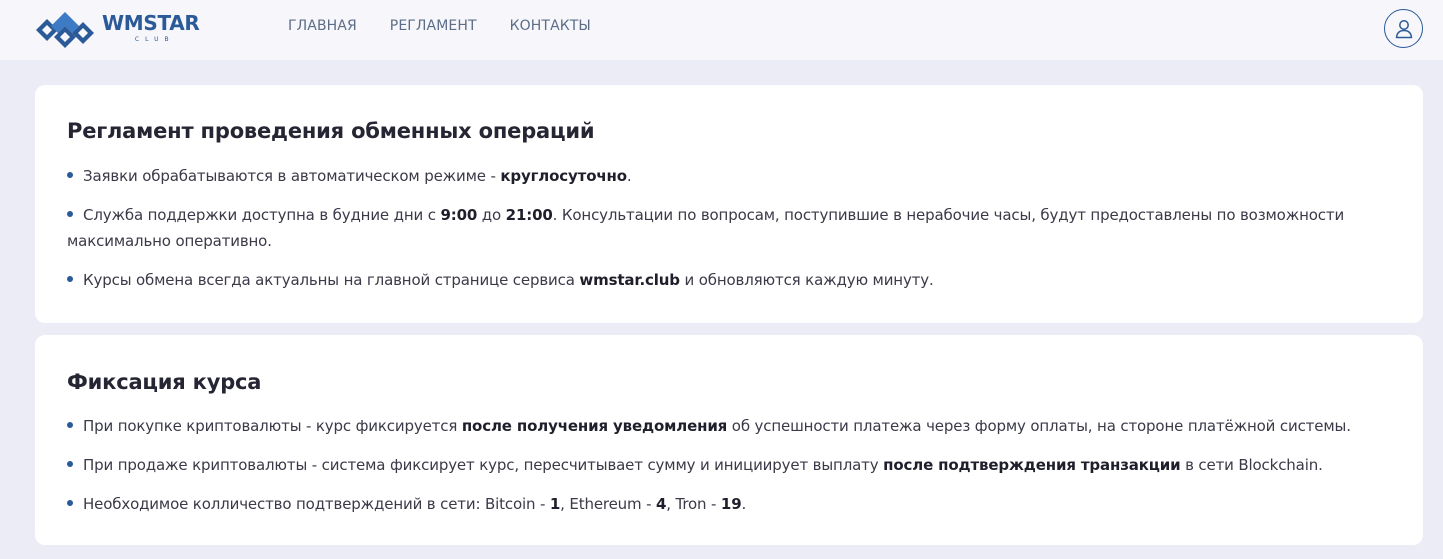  I want to click on user-icon, so click(1403, 28).